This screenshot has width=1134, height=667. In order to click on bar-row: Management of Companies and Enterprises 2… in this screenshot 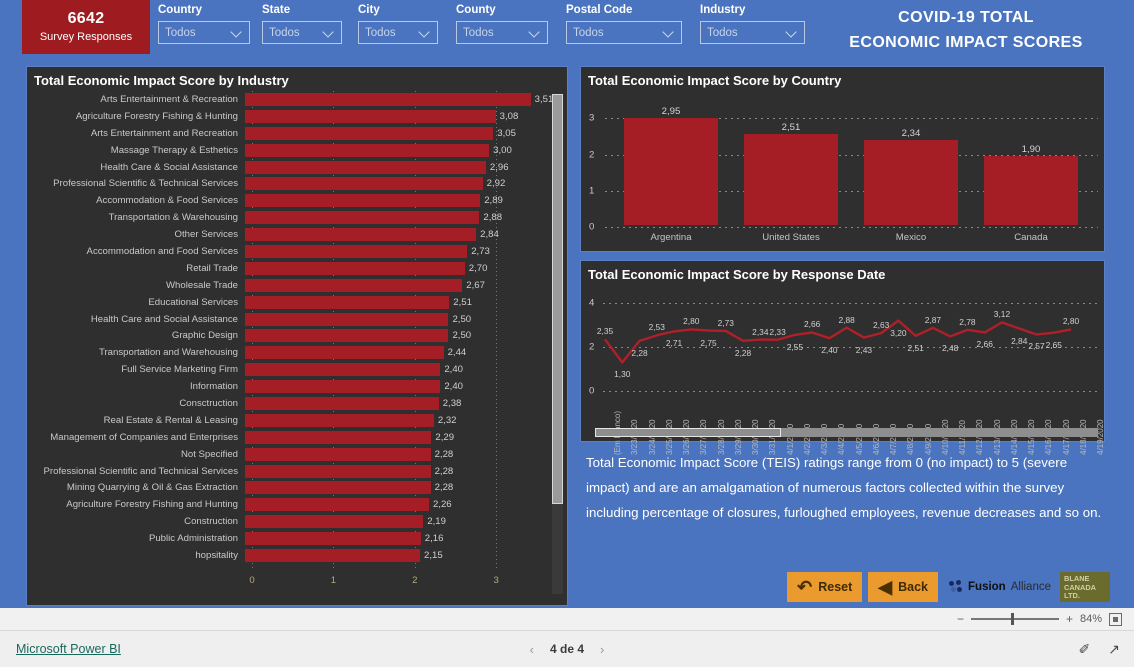, I will do `click(292, 437)`.